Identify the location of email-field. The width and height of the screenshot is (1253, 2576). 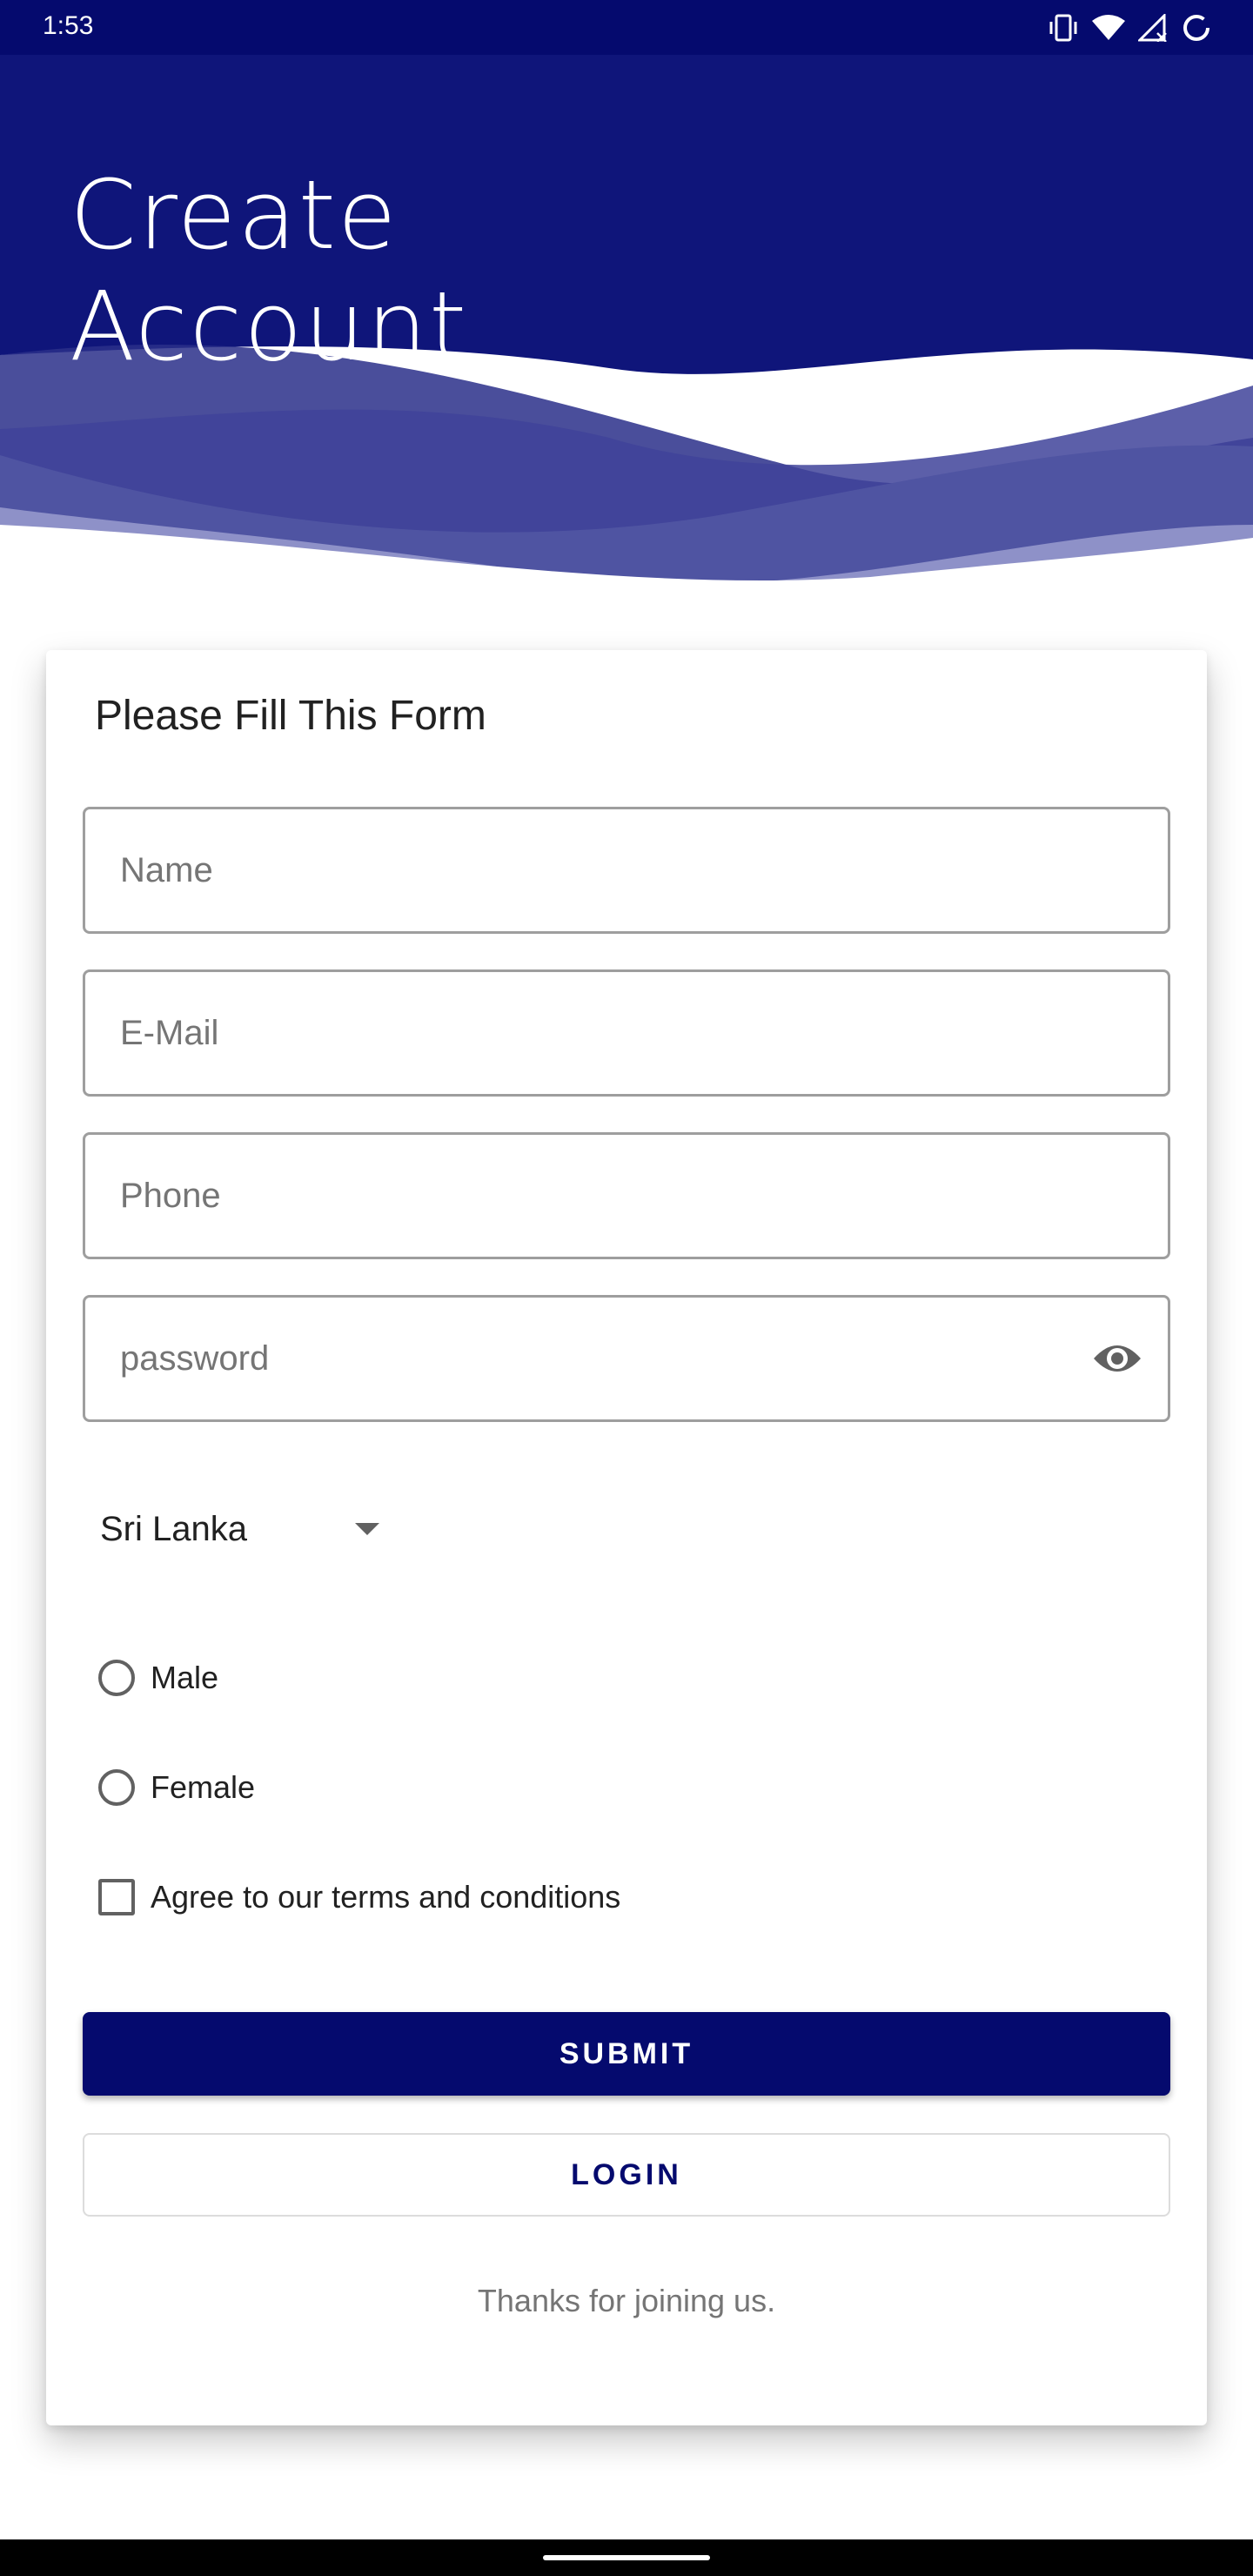
(626, 1033).